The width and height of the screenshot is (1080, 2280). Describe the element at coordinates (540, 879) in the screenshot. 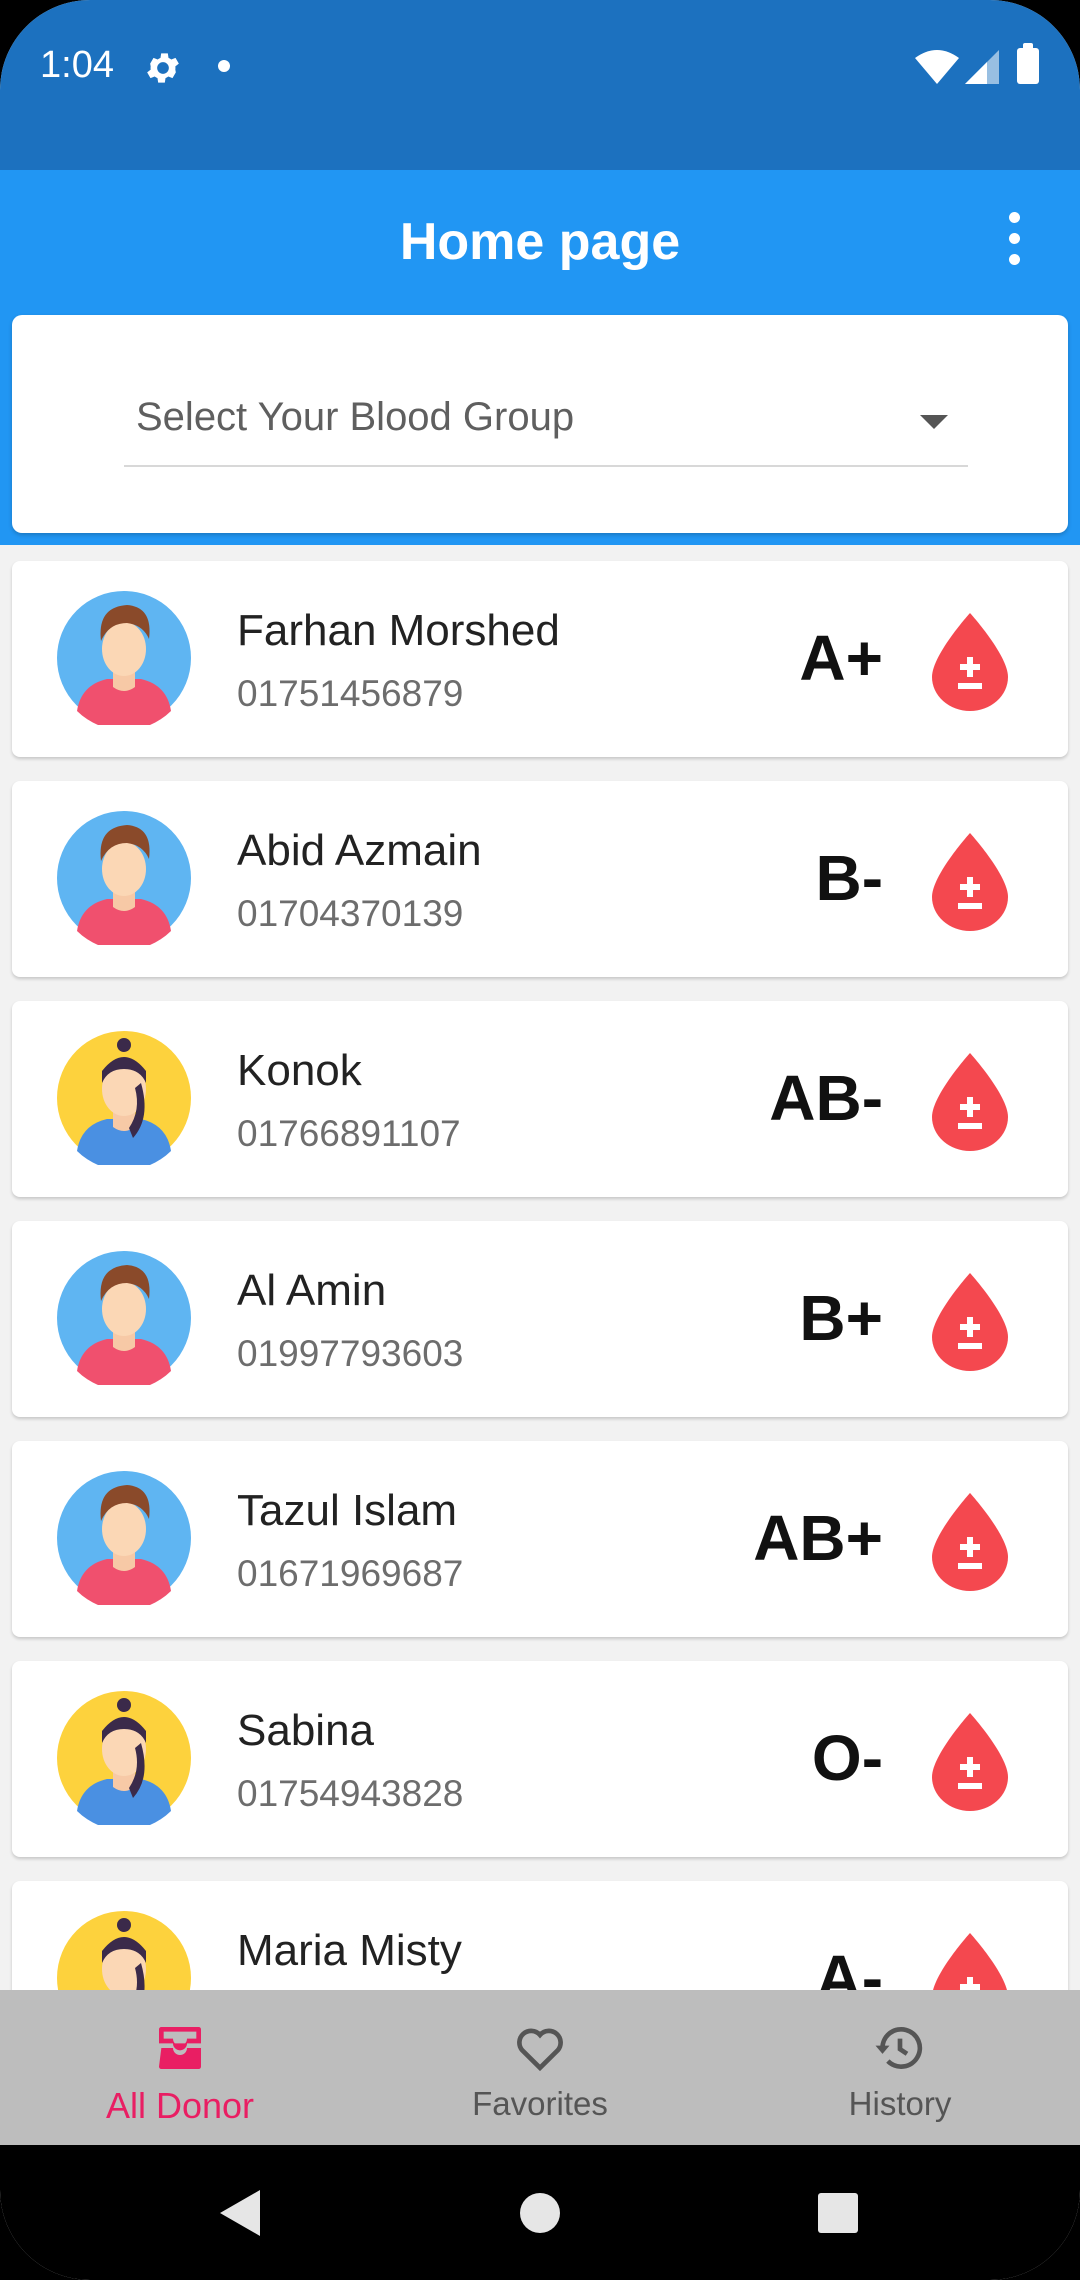

I see `donor-card: Abid Azmain 01704370139 B-` at that location.